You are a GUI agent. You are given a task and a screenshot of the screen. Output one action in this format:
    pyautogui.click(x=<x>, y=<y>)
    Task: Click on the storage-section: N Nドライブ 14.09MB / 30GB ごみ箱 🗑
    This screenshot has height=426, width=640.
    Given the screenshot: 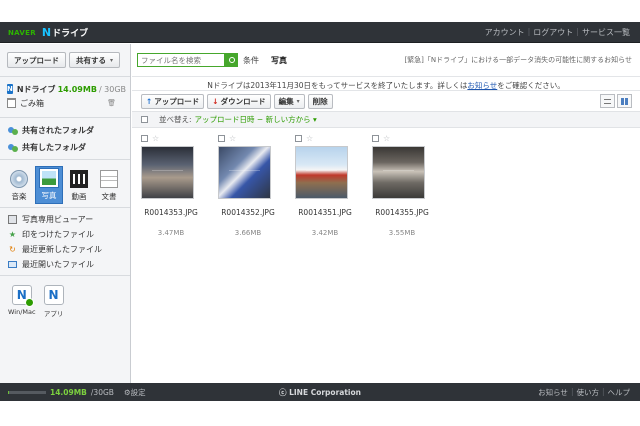 What is the action you would take?
    pyautogui.click(x=65, y=97)
    